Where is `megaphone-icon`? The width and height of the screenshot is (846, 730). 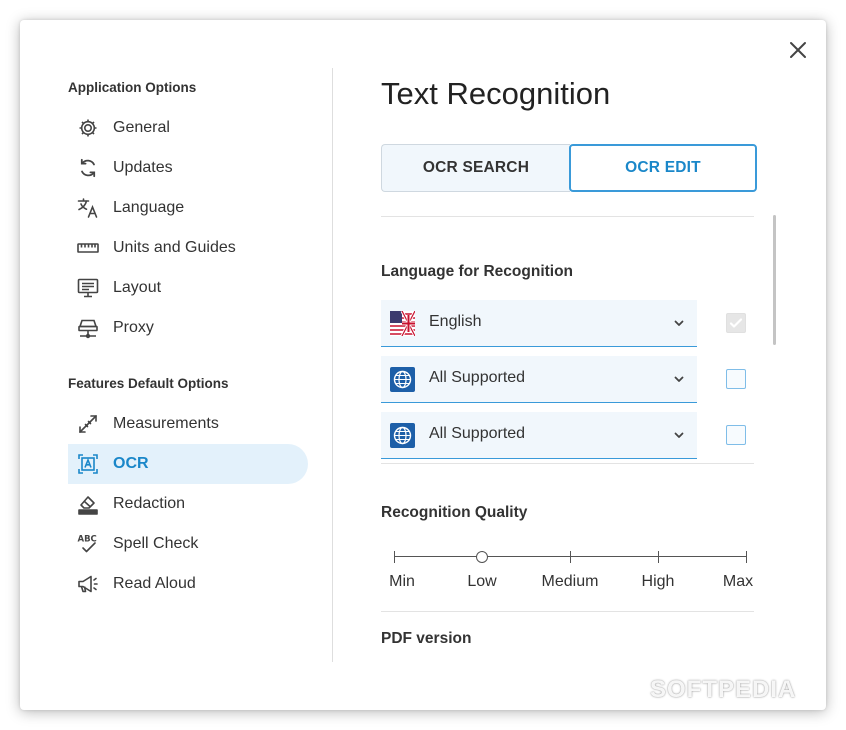
megaphone-icon is located at coordinates (88, 584).